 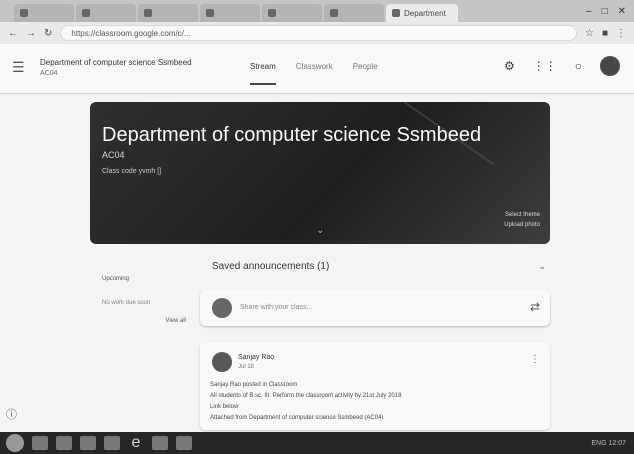 What do you see at coordinates (522, 225) in the screenshot?
I see `upload-photo-link: Upload photo` at bounding box center [522, 225].